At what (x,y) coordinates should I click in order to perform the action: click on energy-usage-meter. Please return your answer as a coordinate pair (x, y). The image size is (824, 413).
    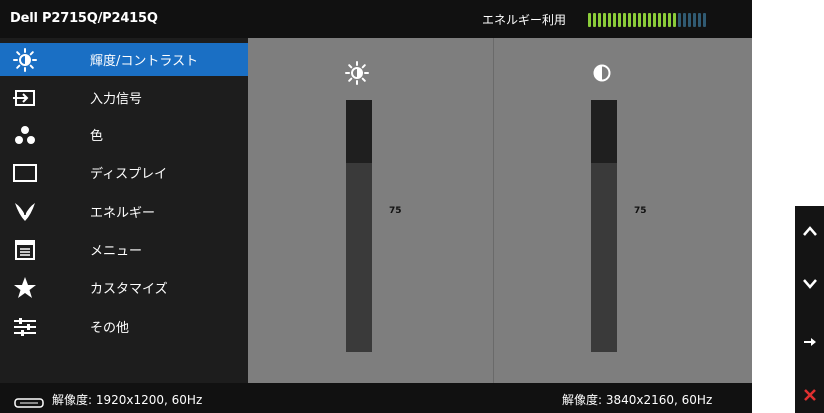
    Looking at the image, I should click on (647, 20).